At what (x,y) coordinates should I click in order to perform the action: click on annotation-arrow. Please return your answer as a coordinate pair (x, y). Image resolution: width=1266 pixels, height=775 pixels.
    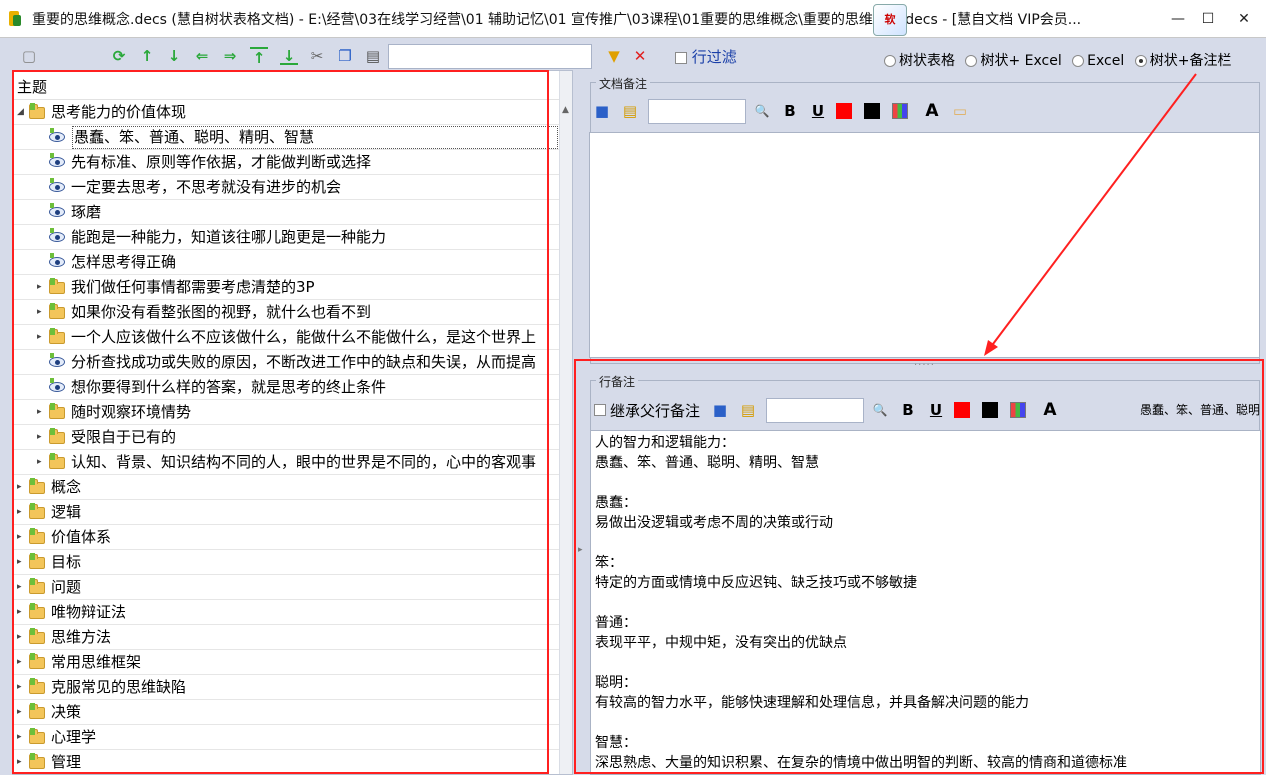
    Looking at the image, I should click on (1090, 214).